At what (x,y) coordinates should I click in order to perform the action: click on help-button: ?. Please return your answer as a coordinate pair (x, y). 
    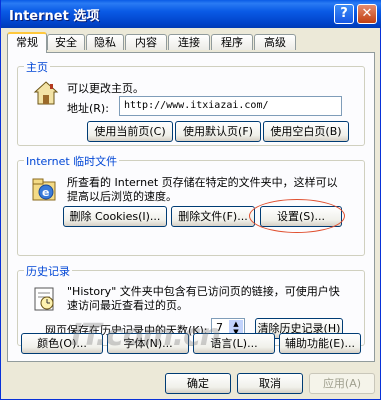
    Looking at the image, I should click on (344, 14).